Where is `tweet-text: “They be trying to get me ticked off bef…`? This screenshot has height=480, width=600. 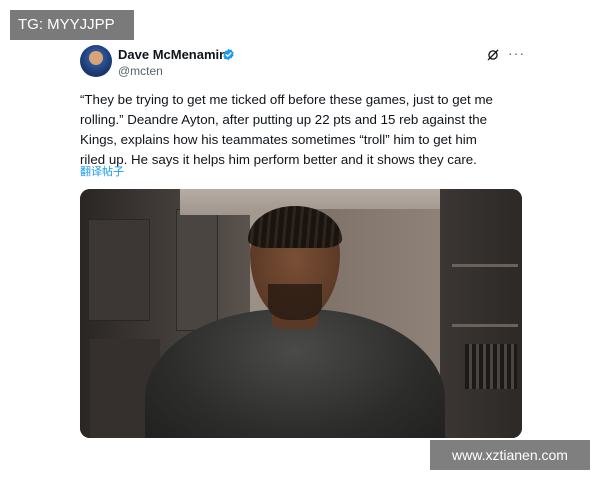 tweet-text: “They be trying to get me ticked off bef… is located at coordinates (305, 130).